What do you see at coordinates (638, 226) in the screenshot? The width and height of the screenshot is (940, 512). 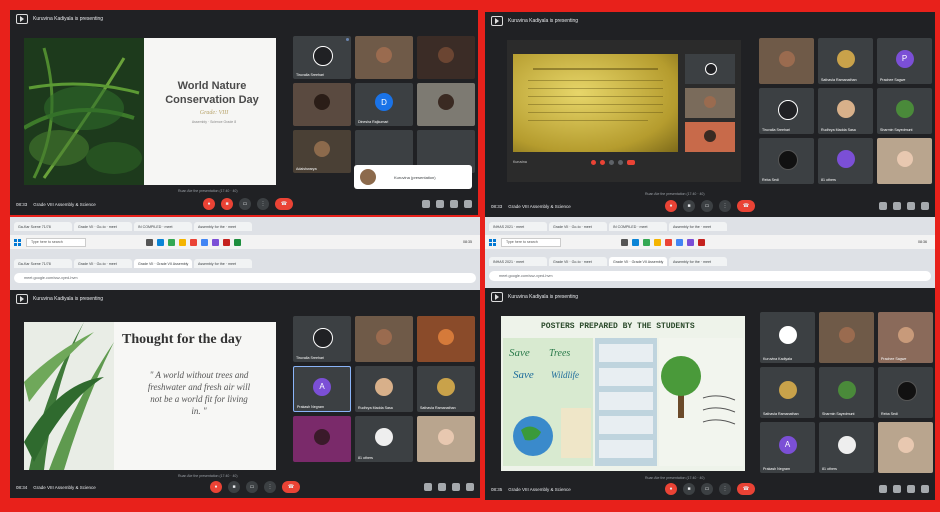 I see `browser-tab: IN COMPILED · meet` at bounding box center [638, 226].